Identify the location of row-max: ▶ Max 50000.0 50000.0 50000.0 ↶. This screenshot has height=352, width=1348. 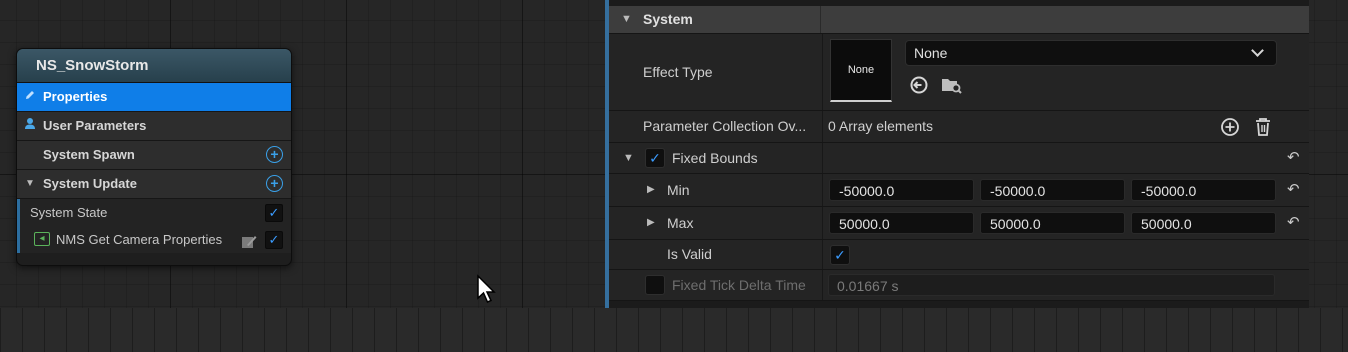
(959, 223).